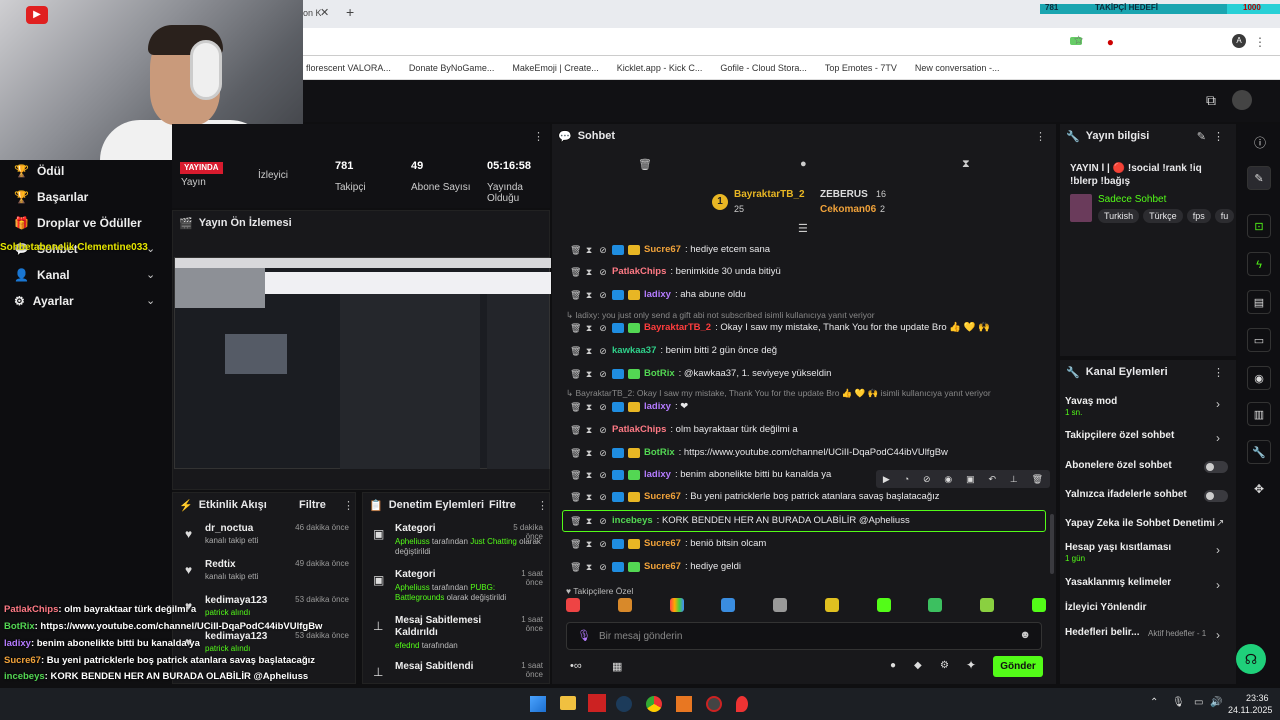  Describe the element at coordinates (714, 704) in the screenshot. I see `app-icon` at that location.